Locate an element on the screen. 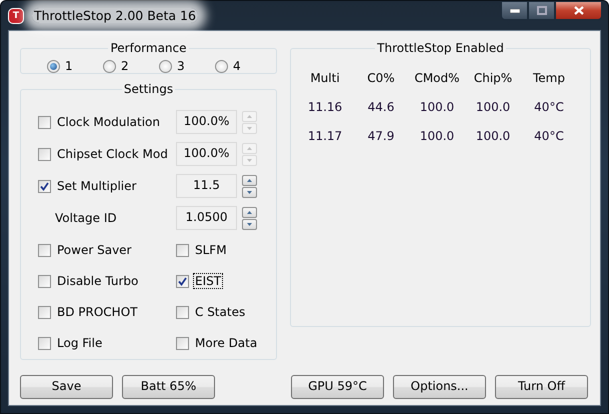 The width and height of the screenshot is (609, 414). column-header: Multi is located at coordinates (325, 78).